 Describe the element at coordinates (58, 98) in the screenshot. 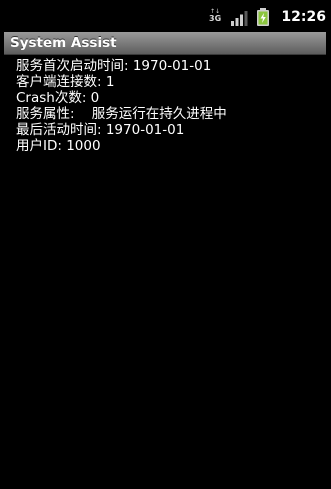

I see `crash-count-text: Crash次数: 0` at that location.